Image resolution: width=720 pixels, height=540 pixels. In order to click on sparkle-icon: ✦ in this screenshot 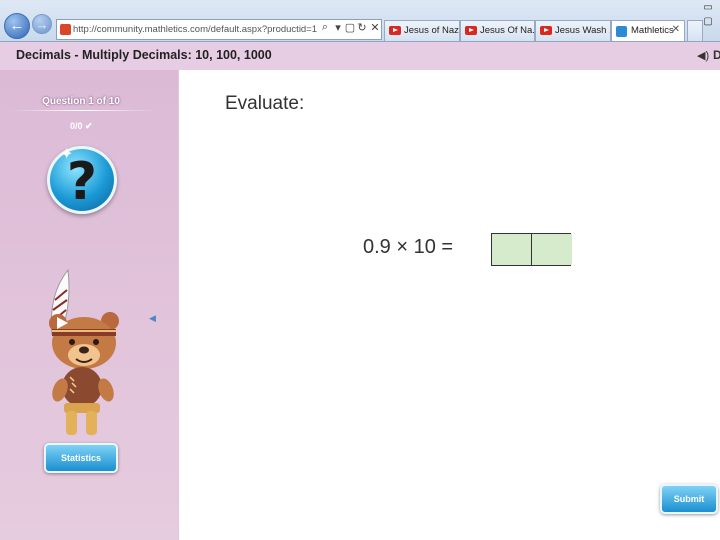, I will do `click(67, 154)`.